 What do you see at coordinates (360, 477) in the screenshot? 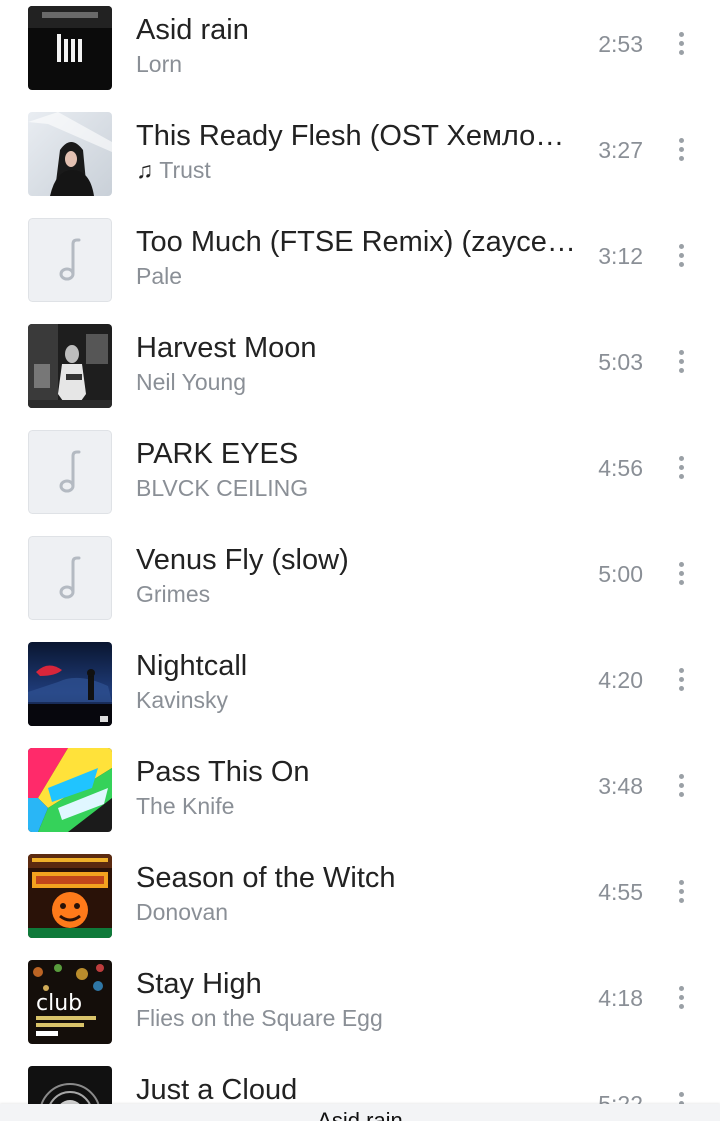
I see `track-row: PARK EYES BLVCK CEILING 4:56` at bounding box center [360, 477].